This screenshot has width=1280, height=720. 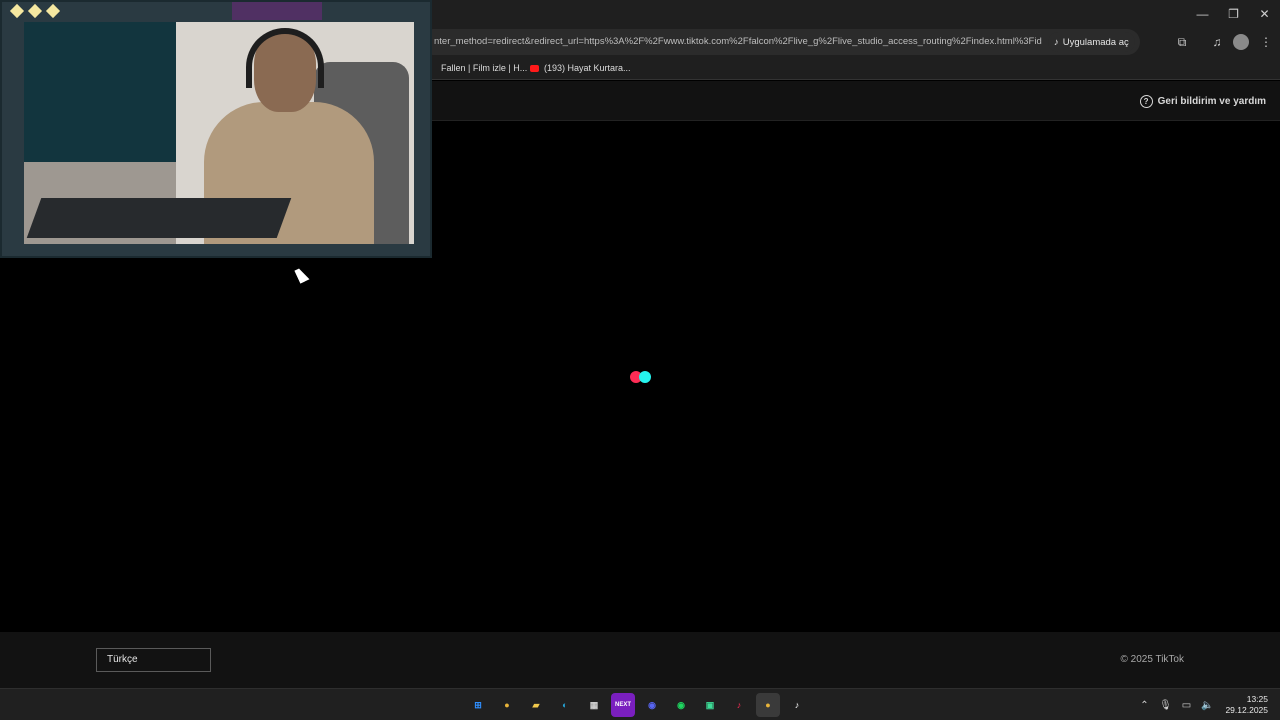 What do you see at coordinates (507, 705) in the screenshot?
I see `chrome-icon: ●` at bounding box center [507, 705].